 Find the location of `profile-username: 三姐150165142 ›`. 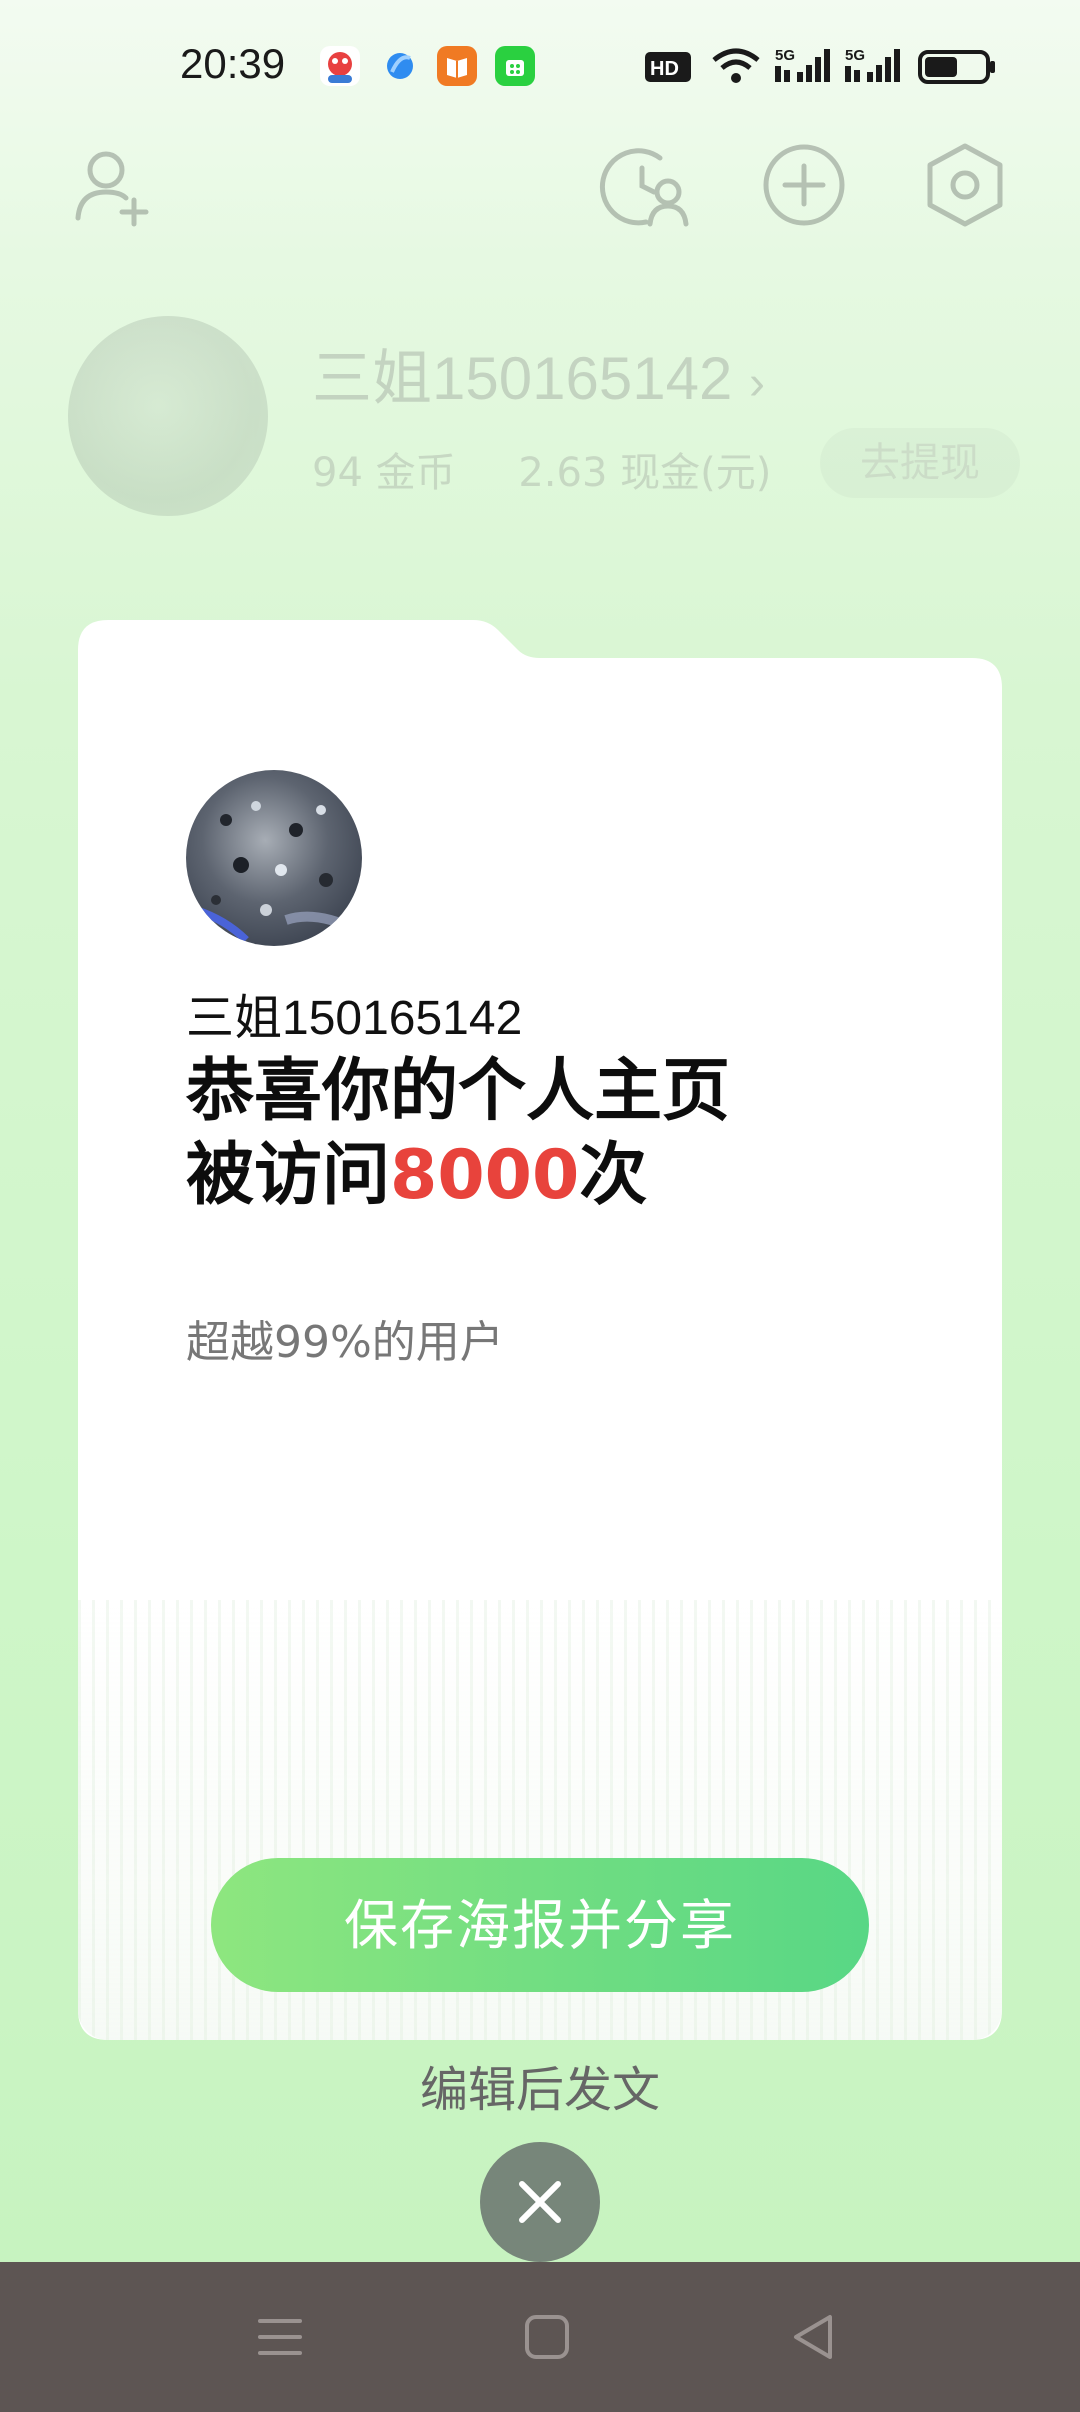

profile-username: 三姐150165142 › is located at coordinates (538, 373).